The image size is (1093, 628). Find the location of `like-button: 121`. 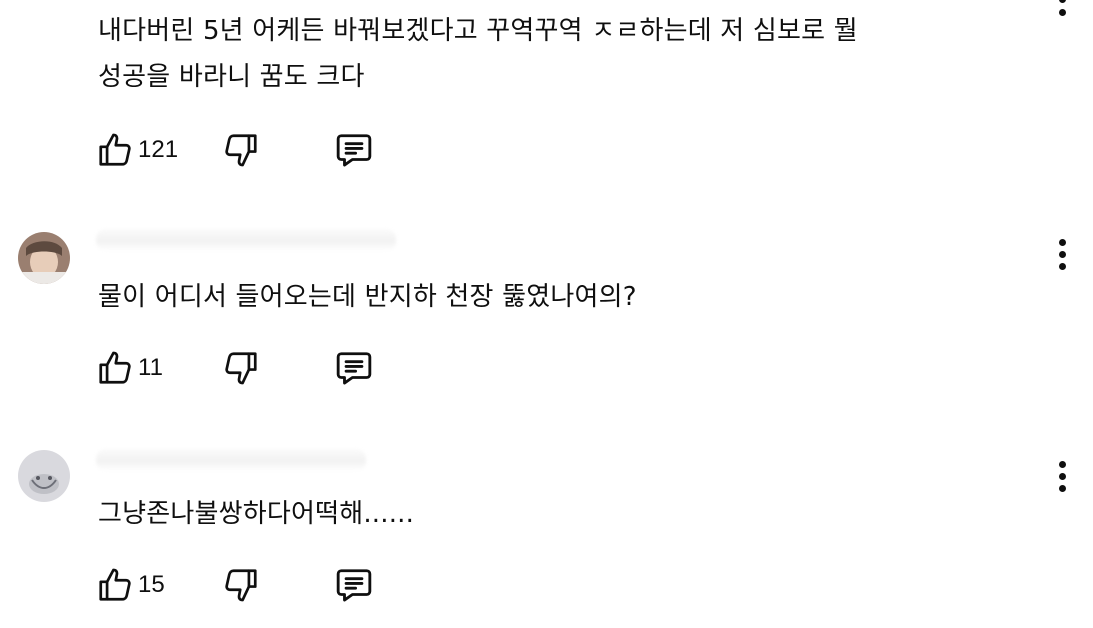

like-button: 121 is located at coordinates (137, 150).